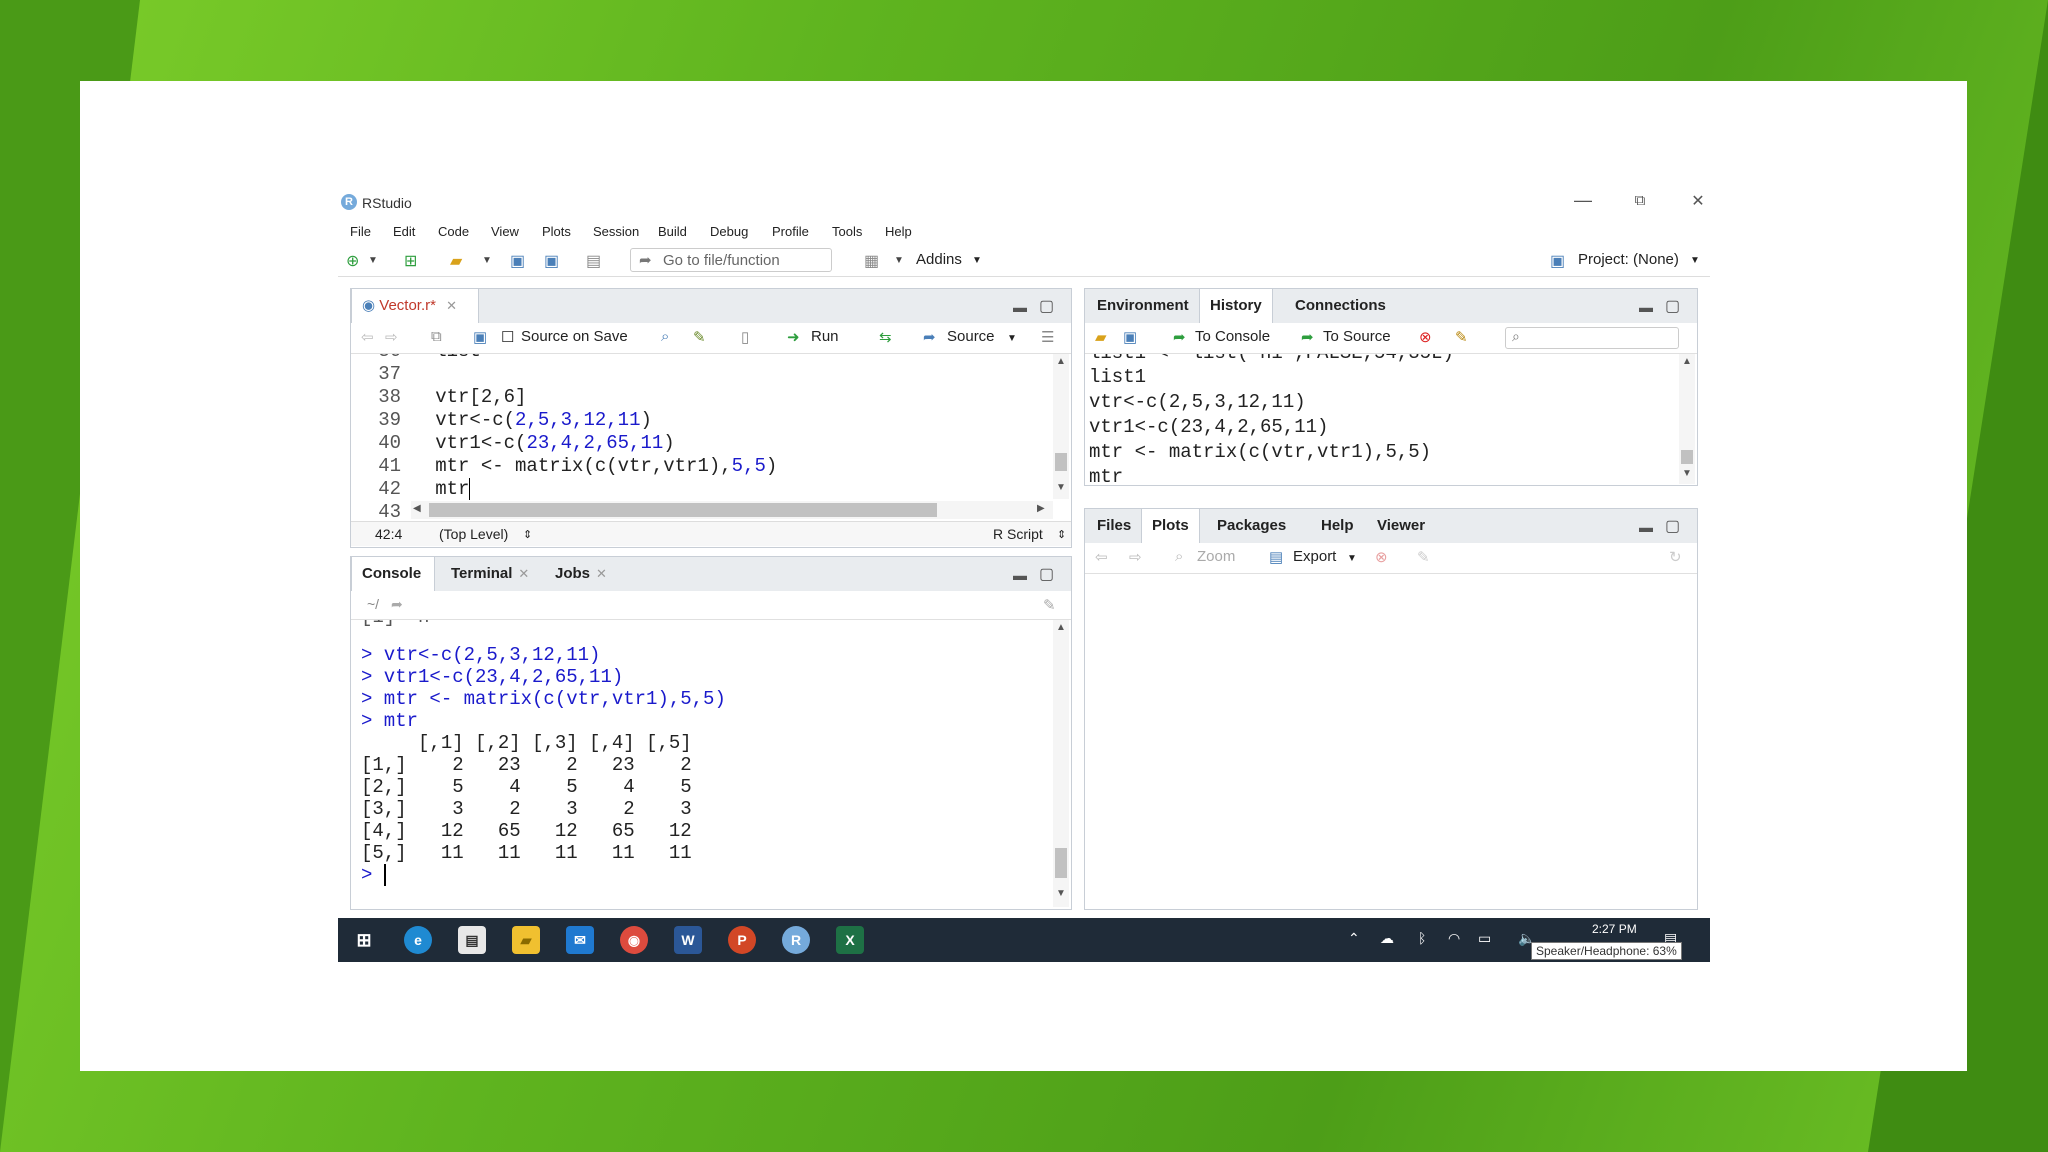 Image resolution: width=2048 pixels, height=1152 pixels. What do you see at coordinates (1260, 452) in the screenshot?
I see `history-entry: mtr <- matrix(c(vtr,vtr1),5,5)` at bounding box center [1260, 452].